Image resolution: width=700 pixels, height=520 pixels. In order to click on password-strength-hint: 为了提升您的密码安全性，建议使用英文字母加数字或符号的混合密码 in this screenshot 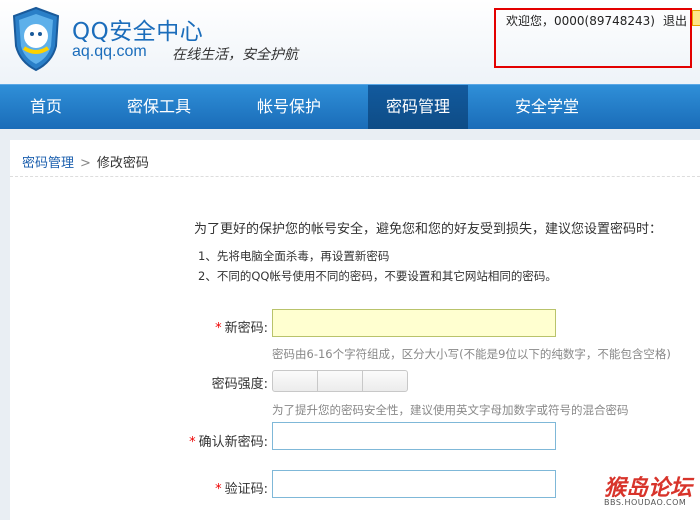, I will do `click(450, 410)`.